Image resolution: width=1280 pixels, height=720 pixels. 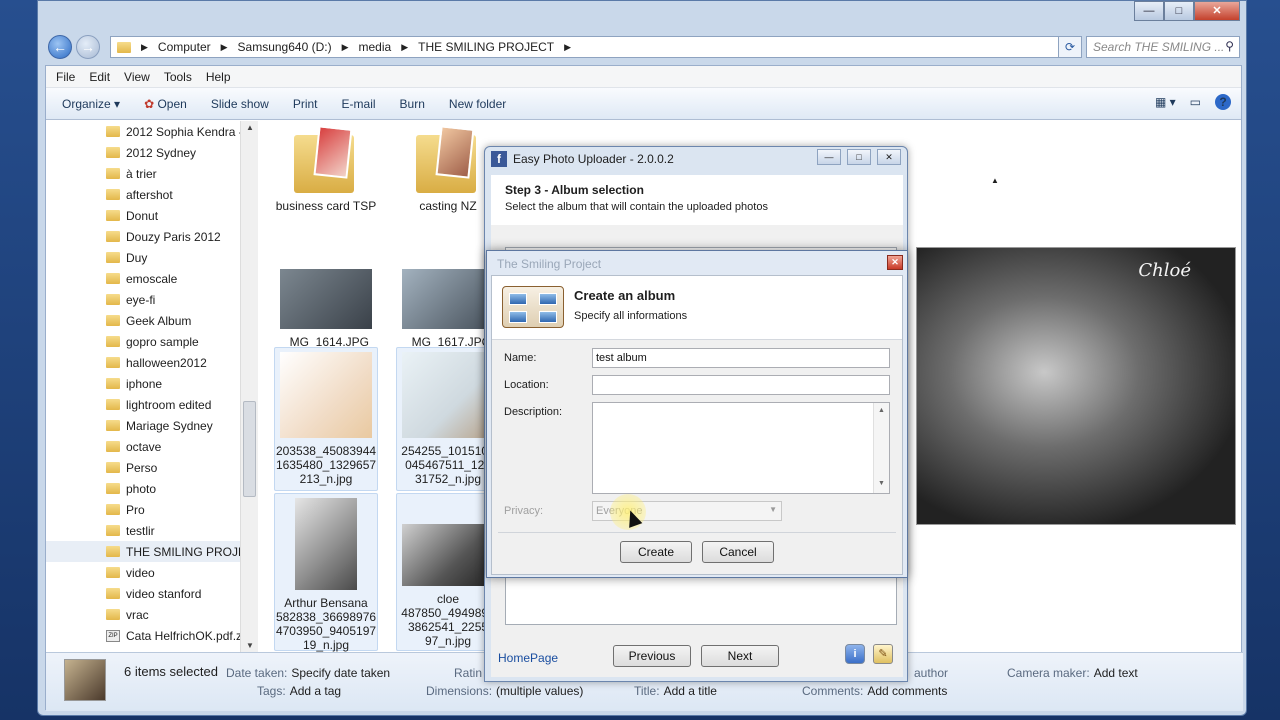 What do you see at coordinates (91, 104) in the screenshot?
I see `organize-button: Organize ▾` at bounding box center [91, 104].